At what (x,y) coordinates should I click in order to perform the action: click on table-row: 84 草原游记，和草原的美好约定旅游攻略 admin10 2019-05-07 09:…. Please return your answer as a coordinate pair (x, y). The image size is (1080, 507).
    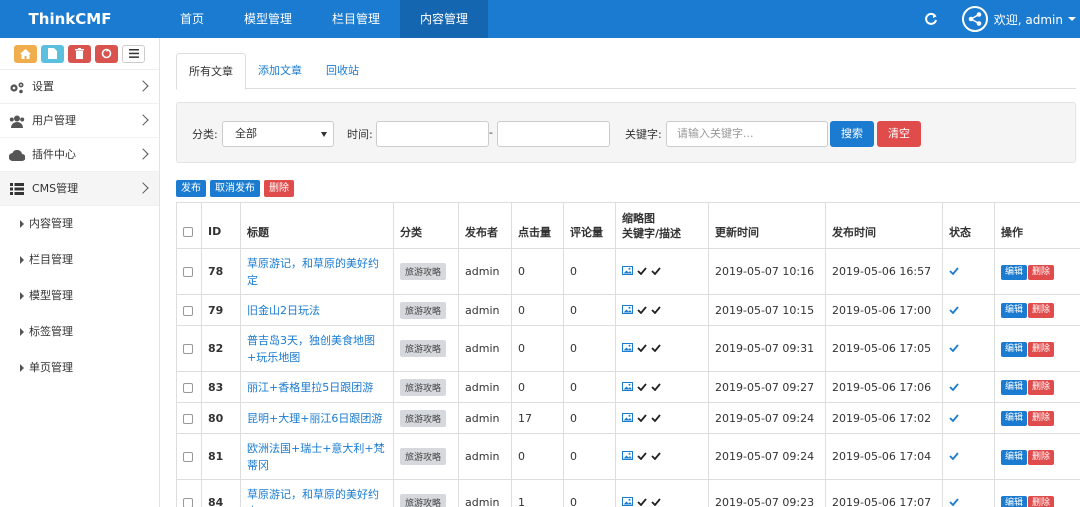
    Looking at the image, I should click on (628, 493).